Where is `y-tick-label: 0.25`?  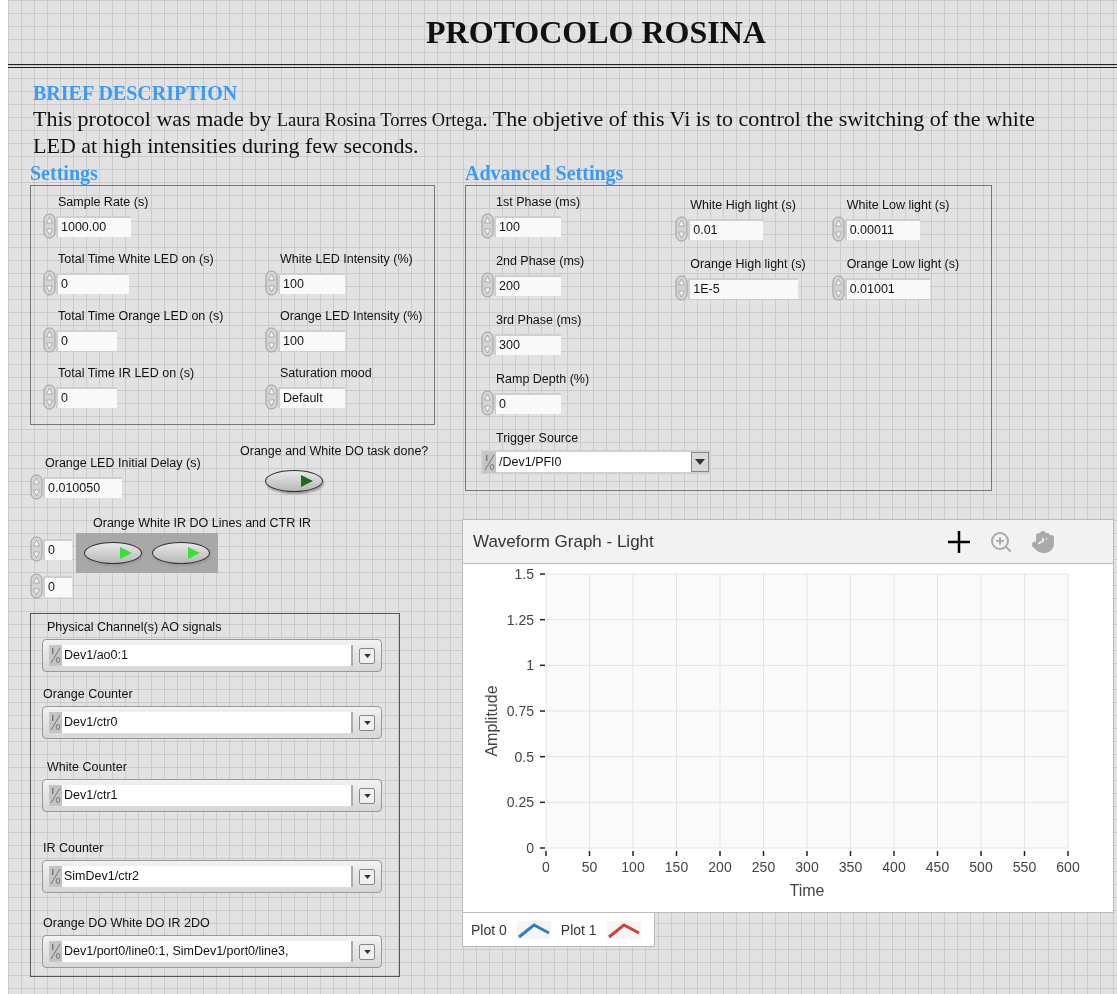 y-tick-label: 0.25 is located at coordinates (520, 802).